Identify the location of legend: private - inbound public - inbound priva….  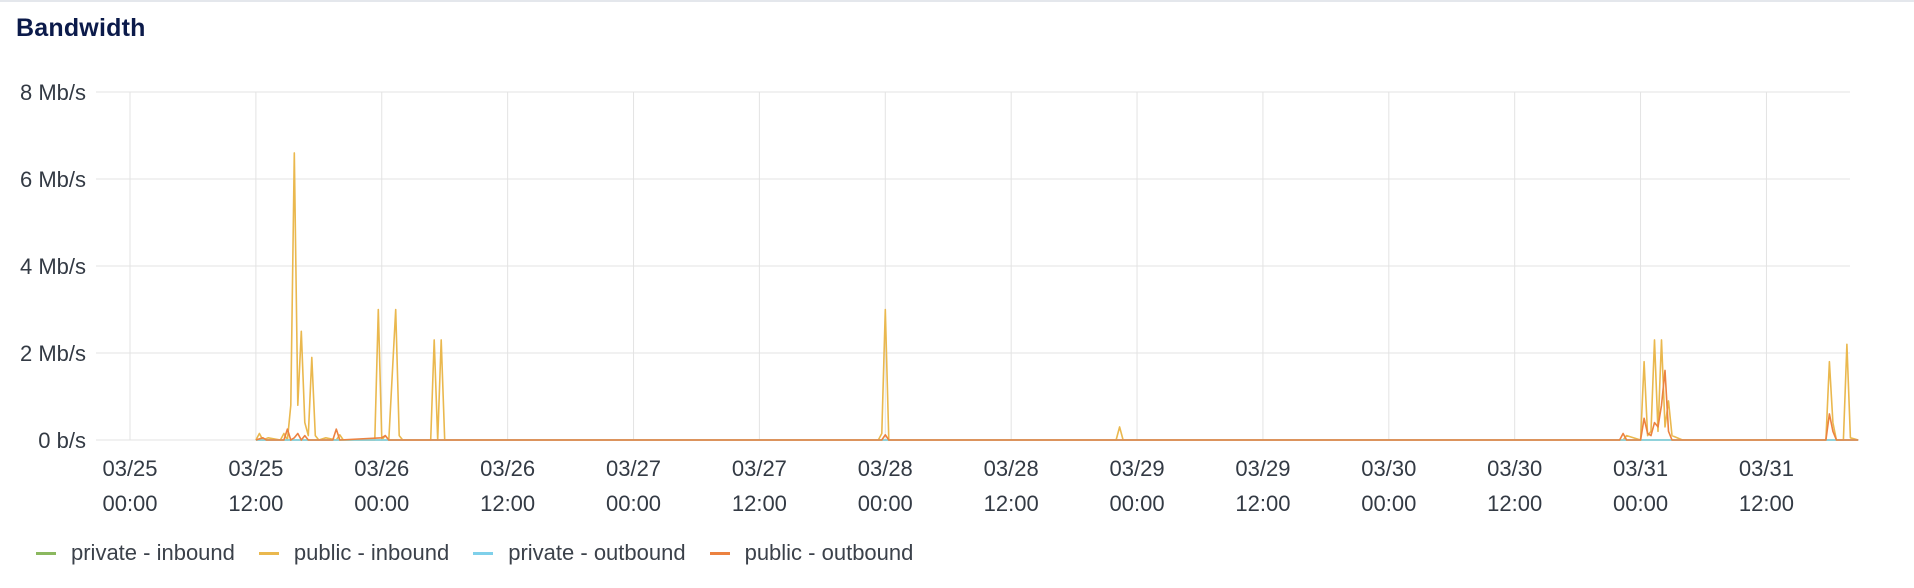
(486, 553).